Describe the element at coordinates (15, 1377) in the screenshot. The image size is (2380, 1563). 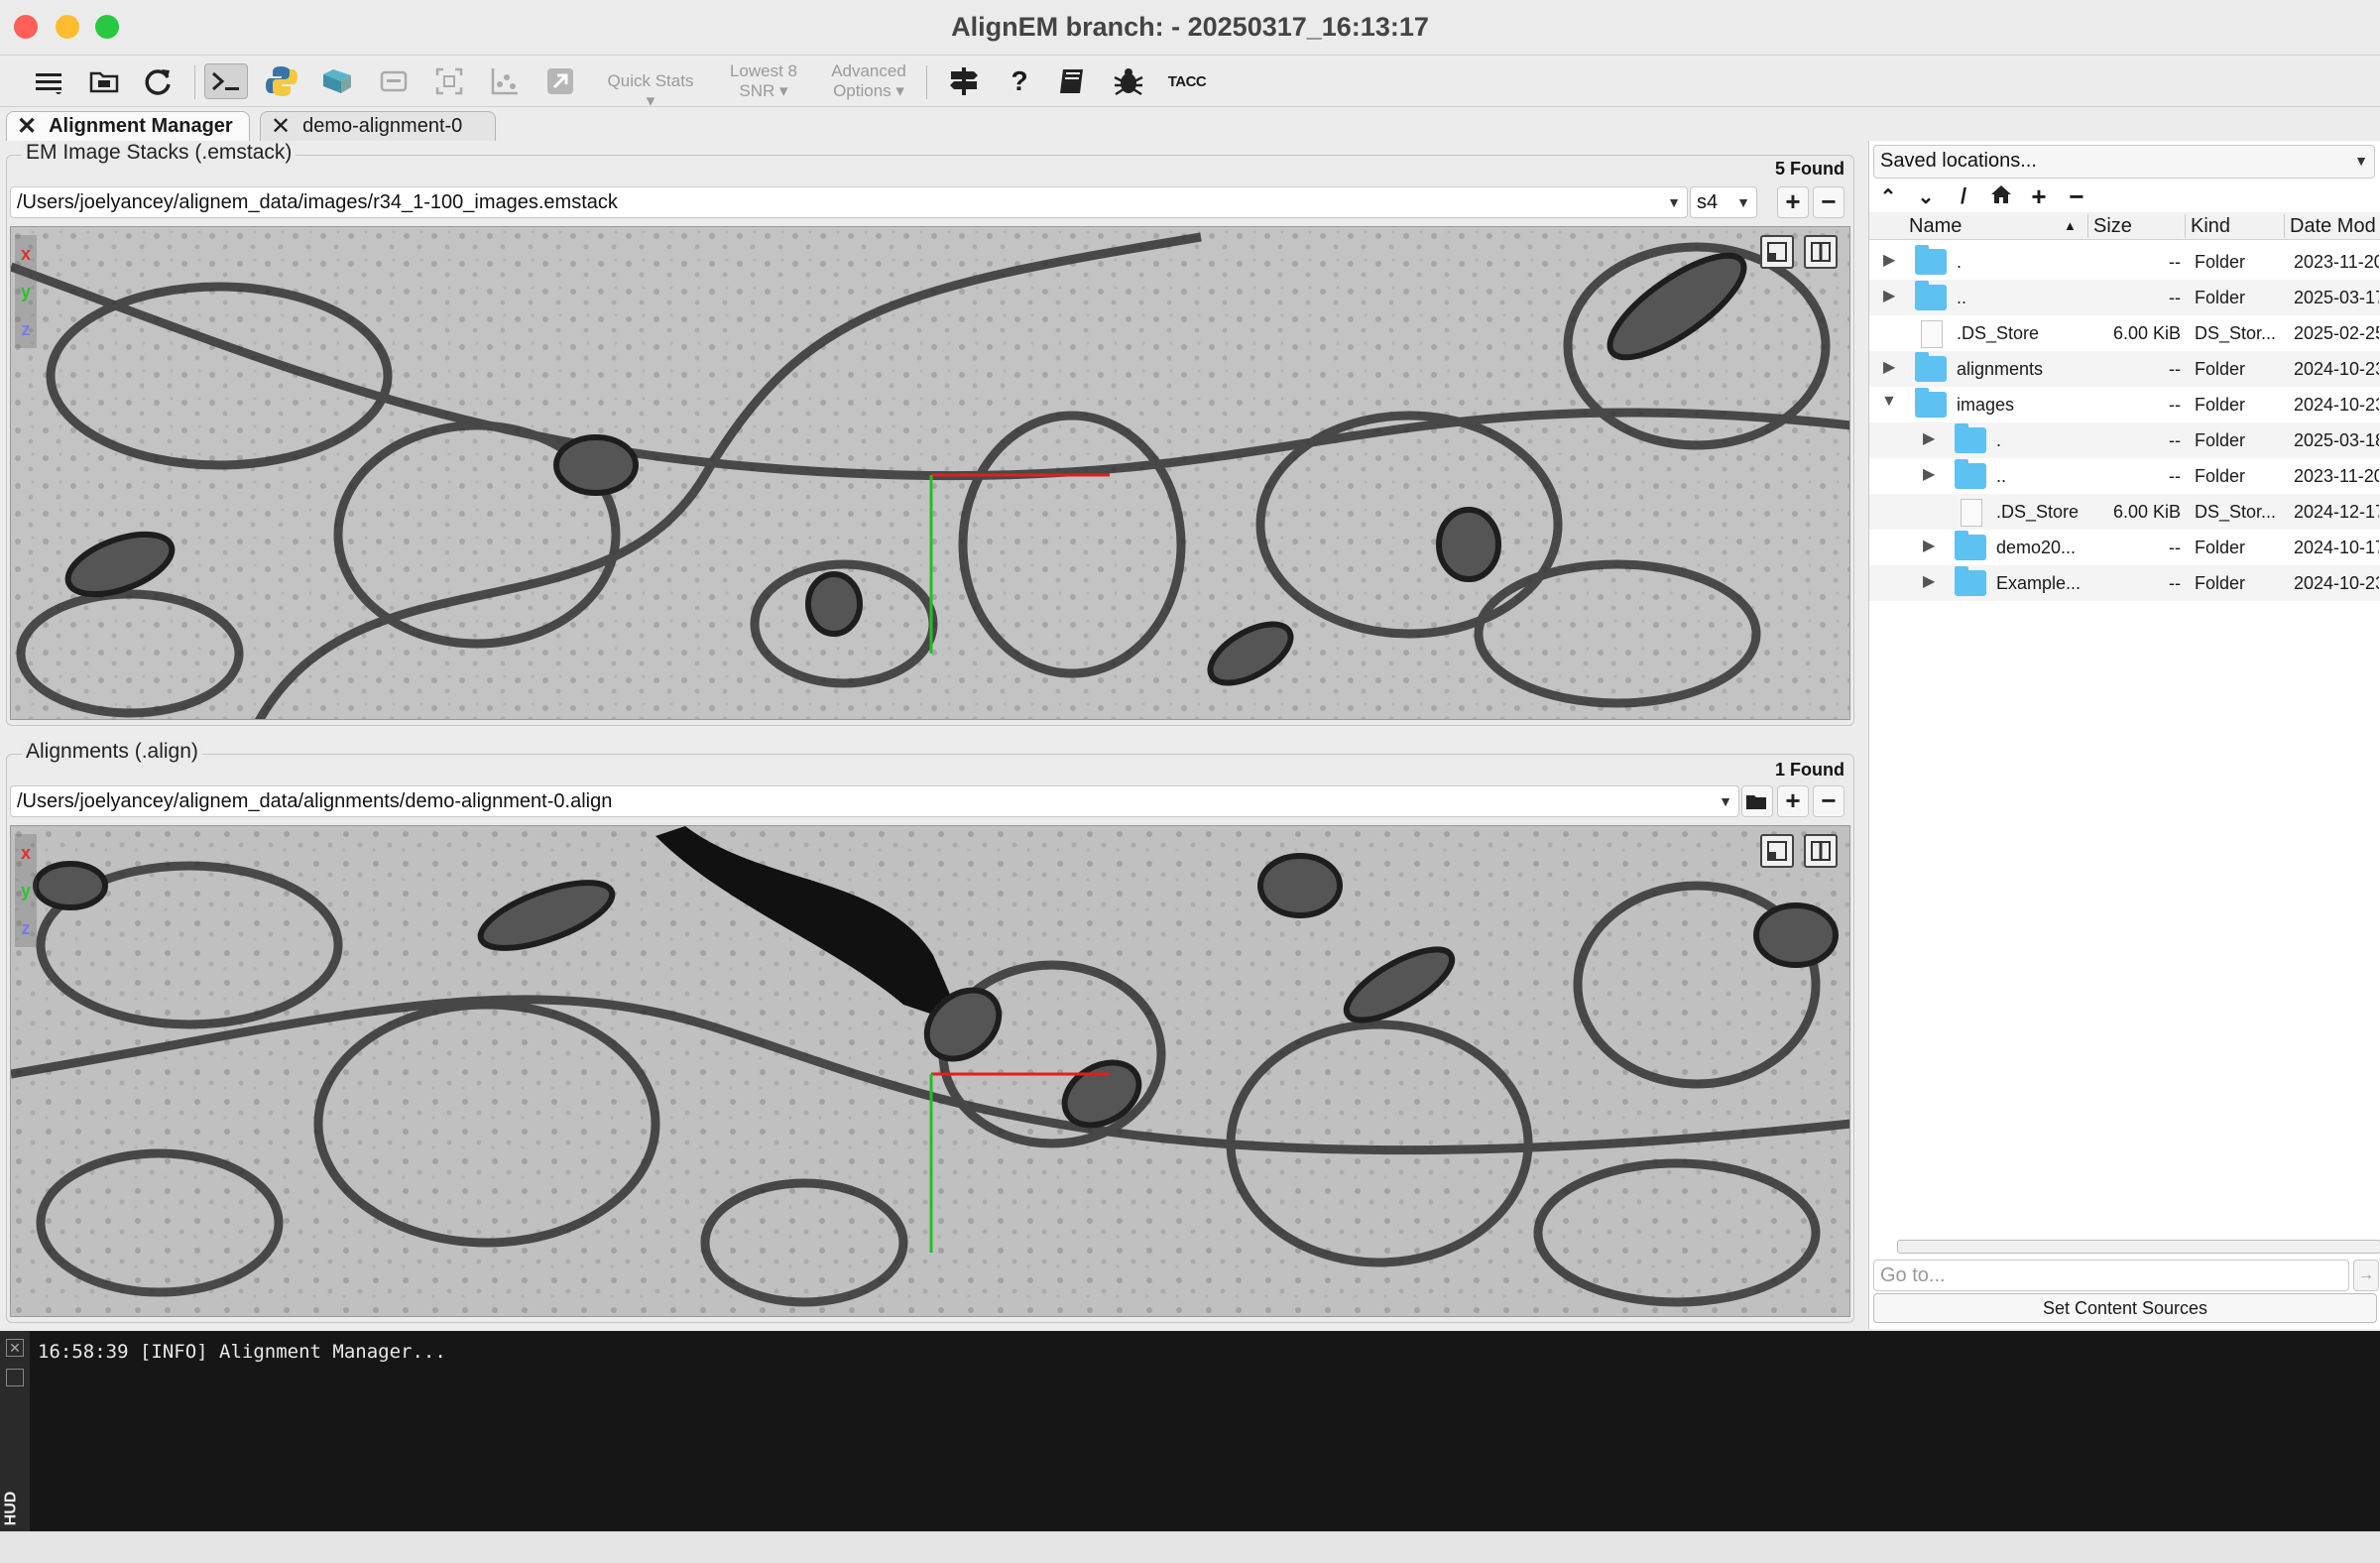
I see `detach-log-icon` at that location.